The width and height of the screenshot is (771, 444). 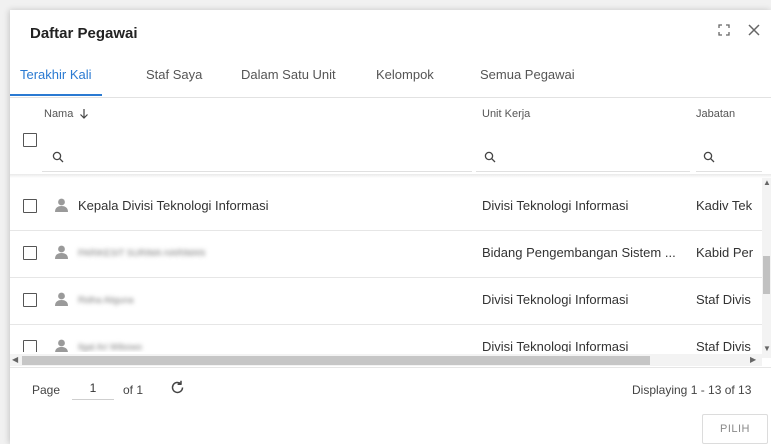 I want to click on dialog-actions: PILIH, so click(x=390, y=425).